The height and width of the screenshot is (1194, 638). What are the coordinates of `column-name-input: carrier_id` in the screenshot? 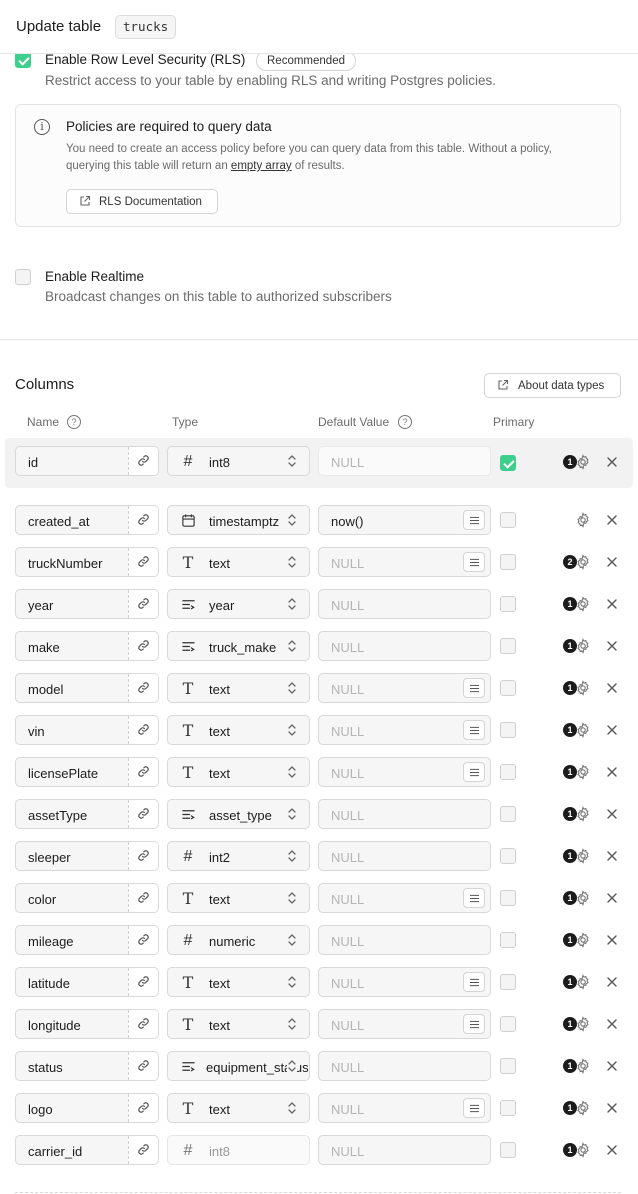 It's located at (87, 1150).